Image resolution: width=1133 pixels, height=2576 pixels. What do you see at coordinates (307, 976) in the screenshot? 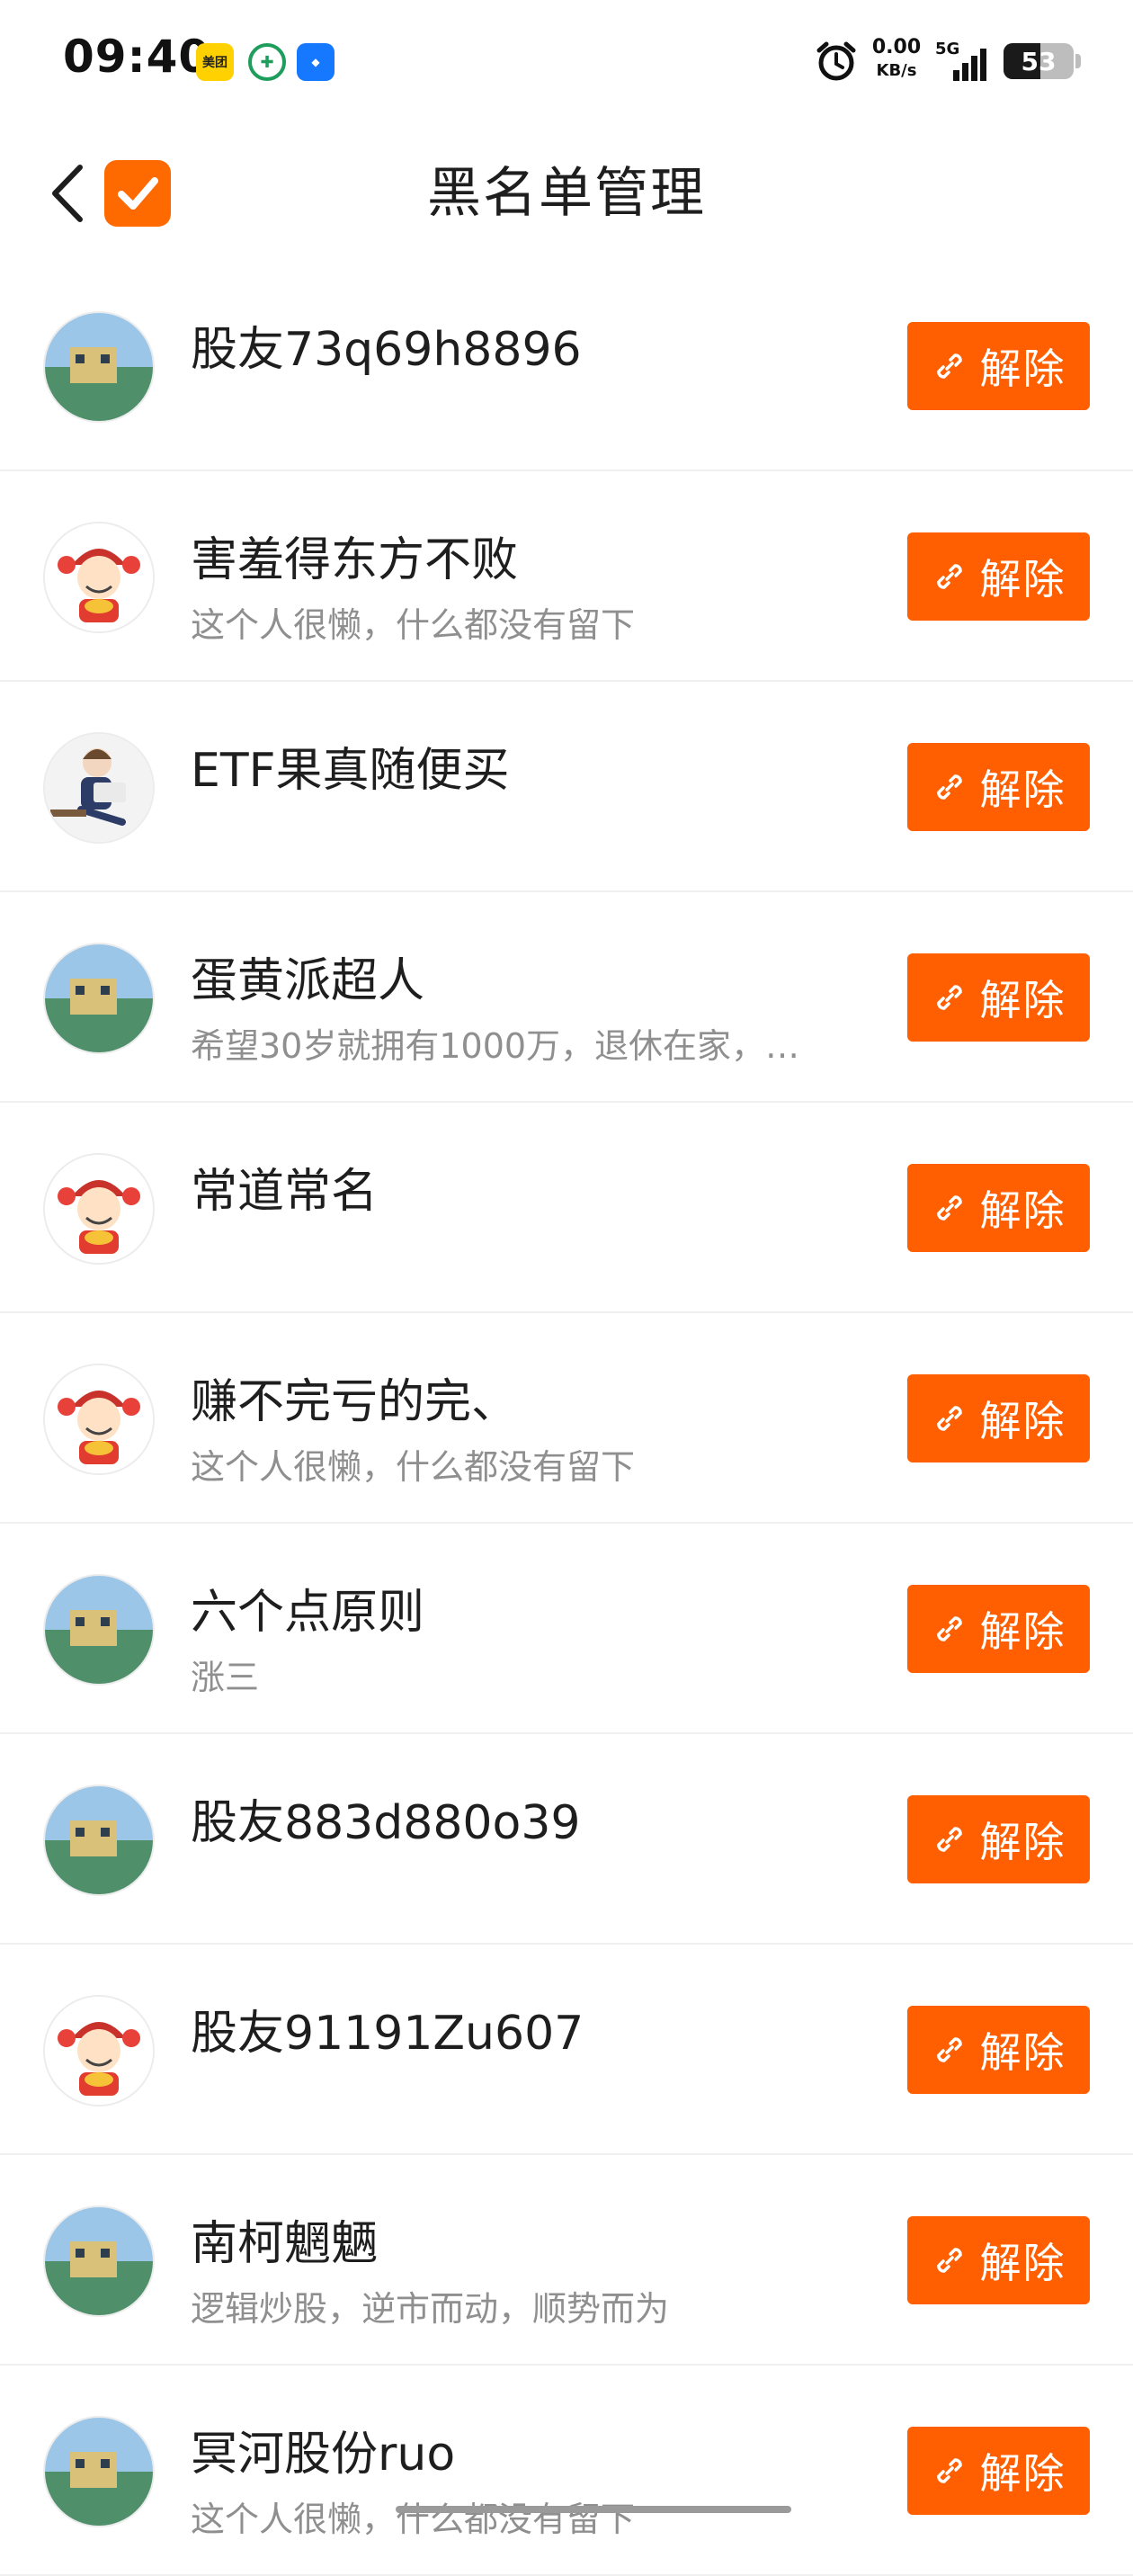
I see `user-name: 蛋黄派超人` at bounding box center [307, 976].